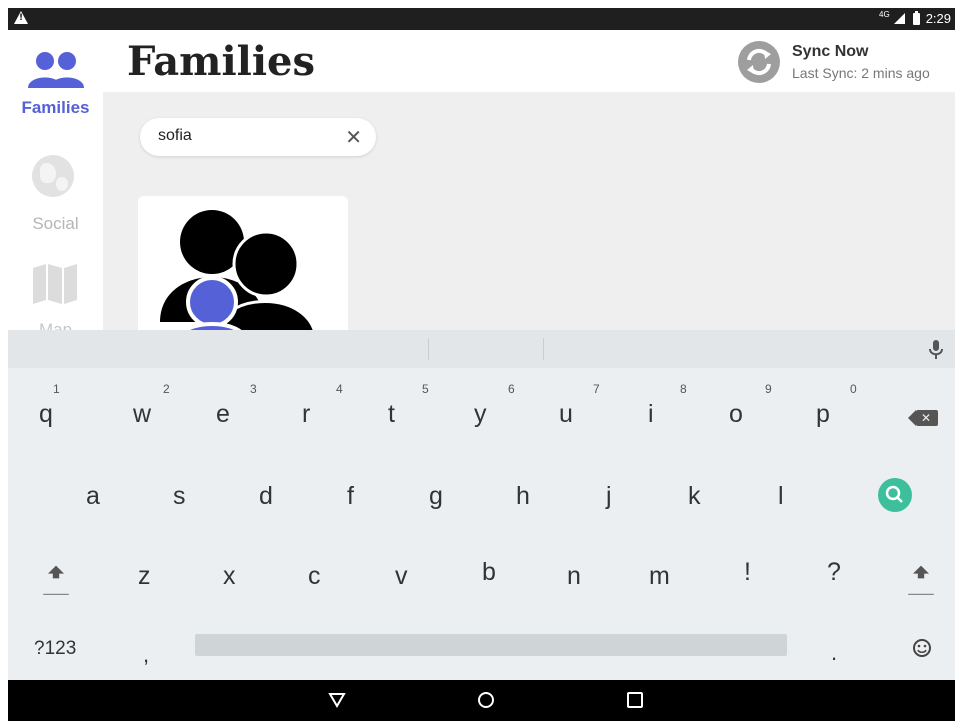 This screenshot has height=721, width=955. I want to click on back-icon, so click(337, 700).